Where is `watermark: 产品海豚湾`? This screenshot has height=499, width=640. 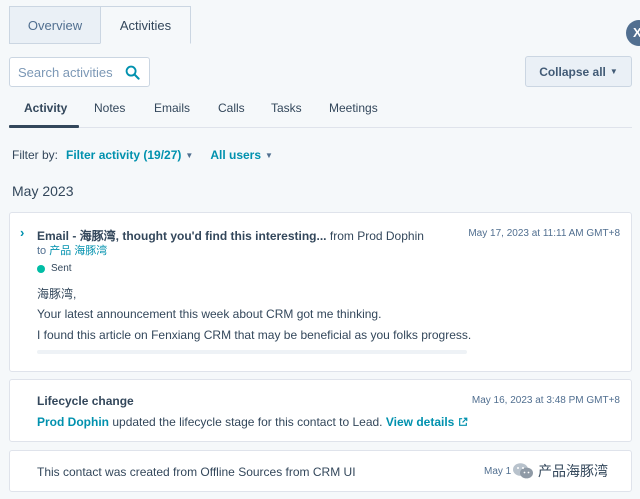 watermark: 产品海豚湾 is located at coordinates (560, 471).